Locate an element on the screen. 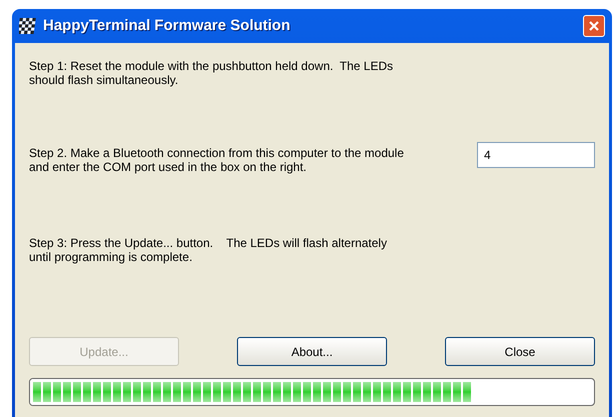 The height and width of the screenshot is (417, 614). close-button: Close is located at coordinates (520, 351).